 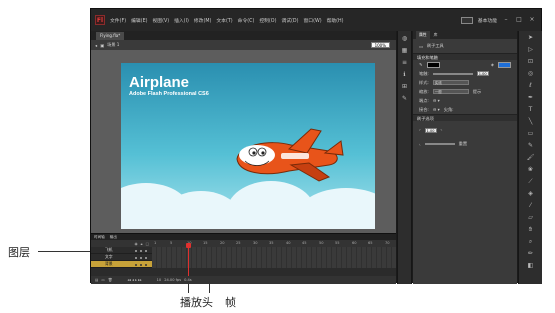 What do you see at coordinates (504, 64) in the screenshot?
I see `fill-color-swatch` at bounding box center [504, 64].